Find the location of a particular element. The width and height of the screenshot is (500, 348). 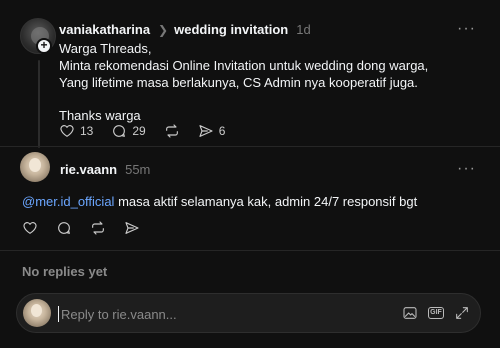

follow-plus-icon: + is located at coordinates (44, 46).